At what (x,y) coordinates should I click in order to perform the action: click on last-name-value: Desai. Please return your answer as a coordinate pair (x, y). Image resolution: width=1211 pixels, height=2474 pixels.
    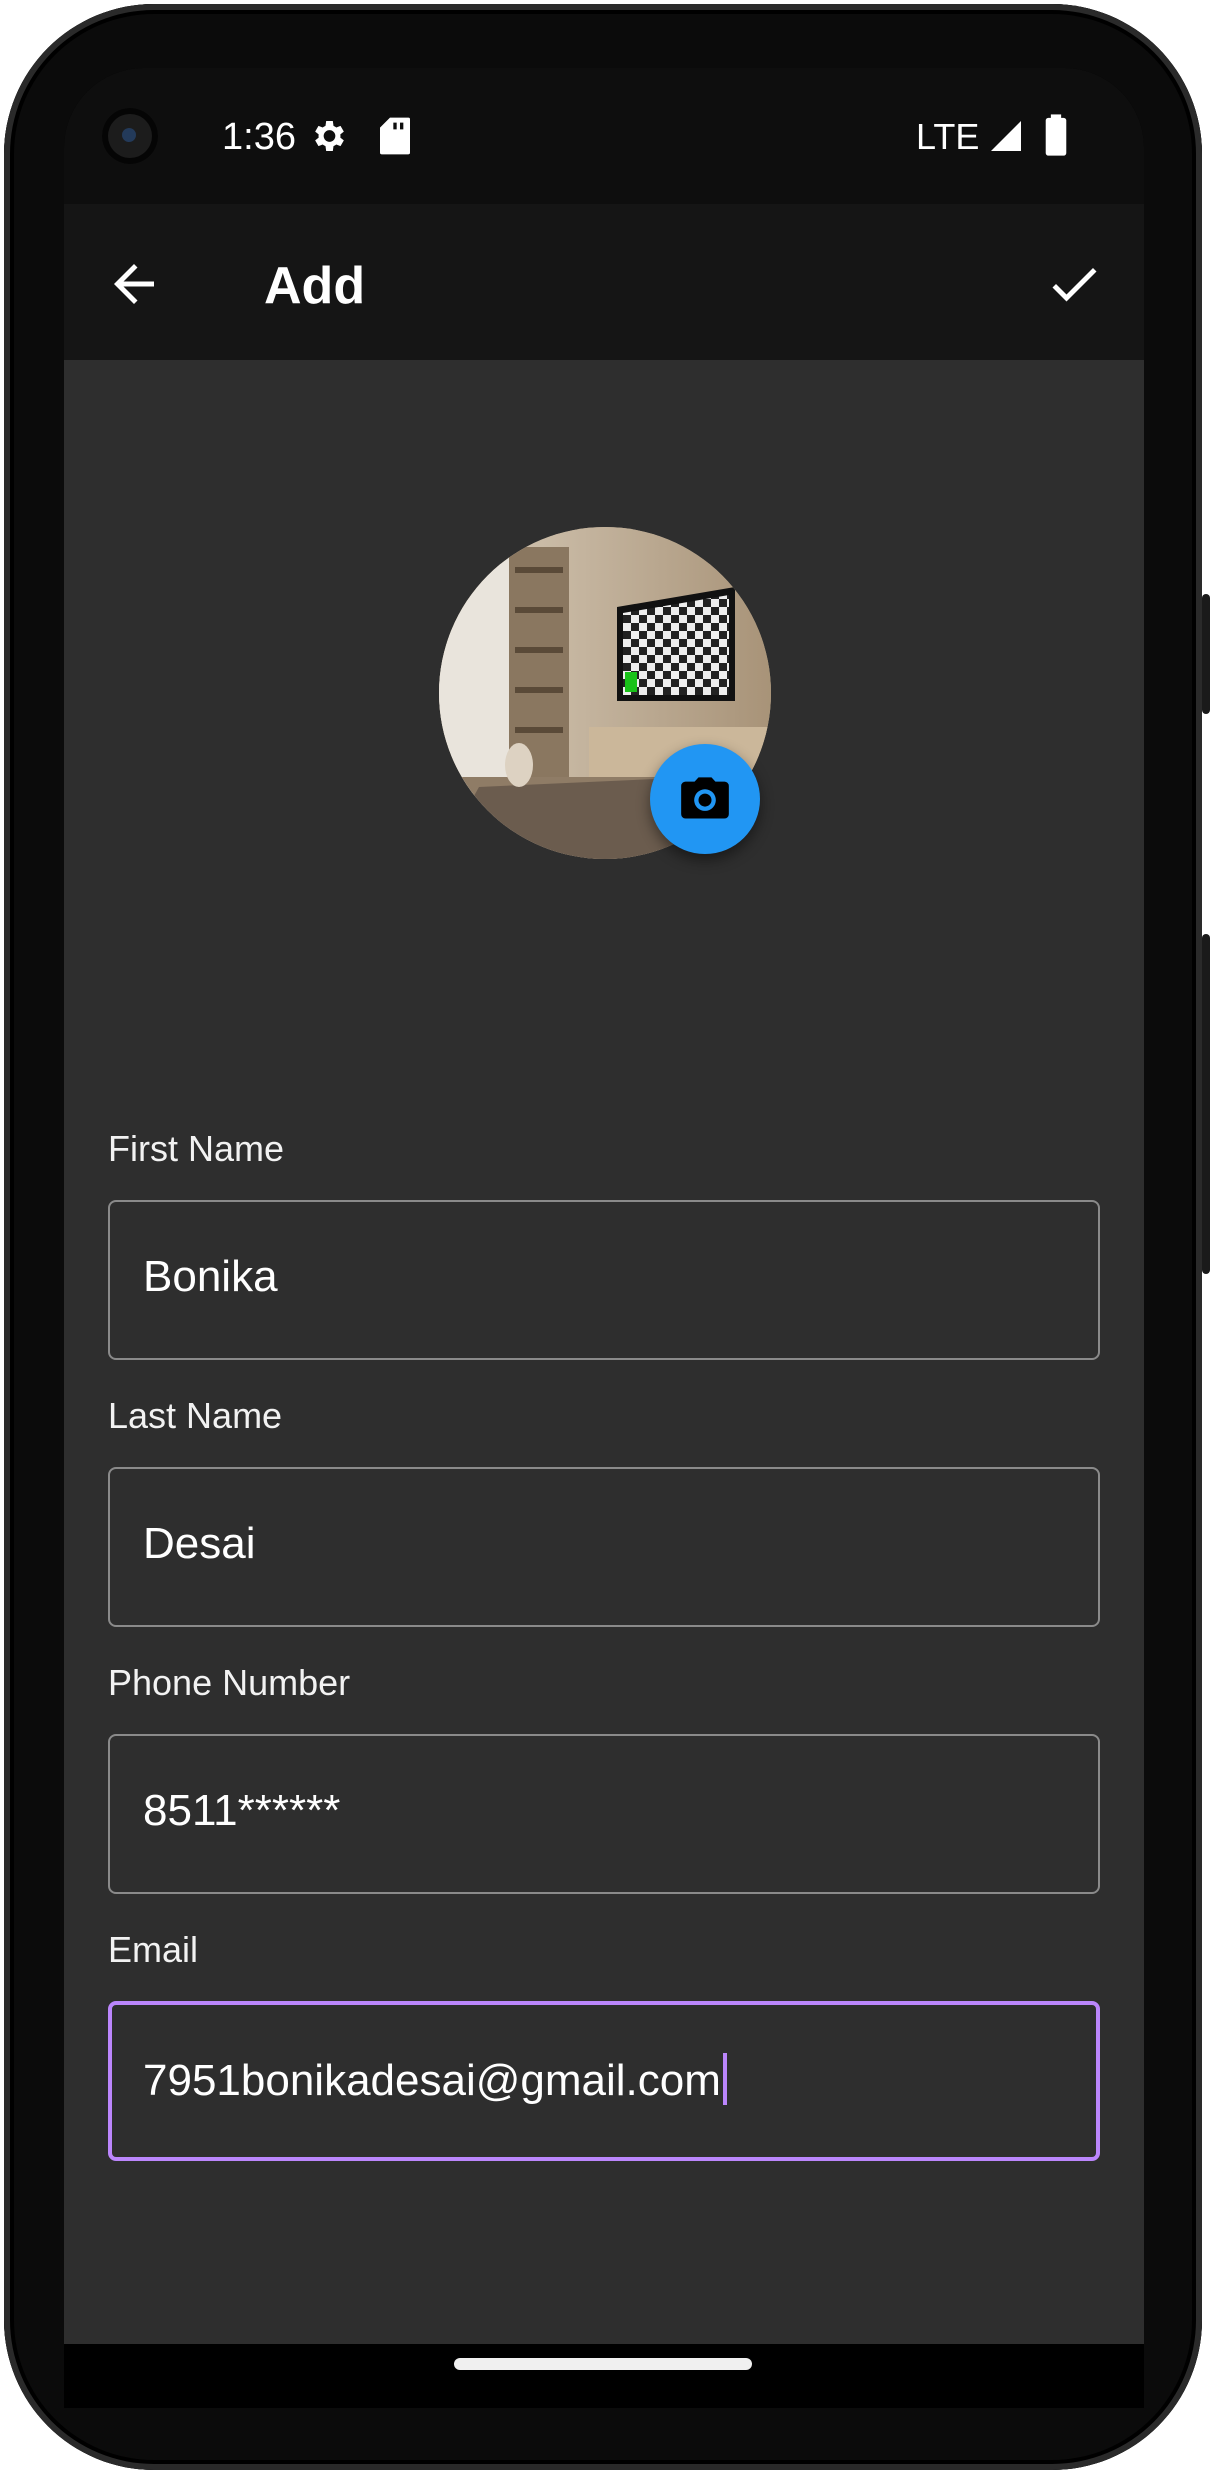
    Looking at the image, I should click on (199, 1543).